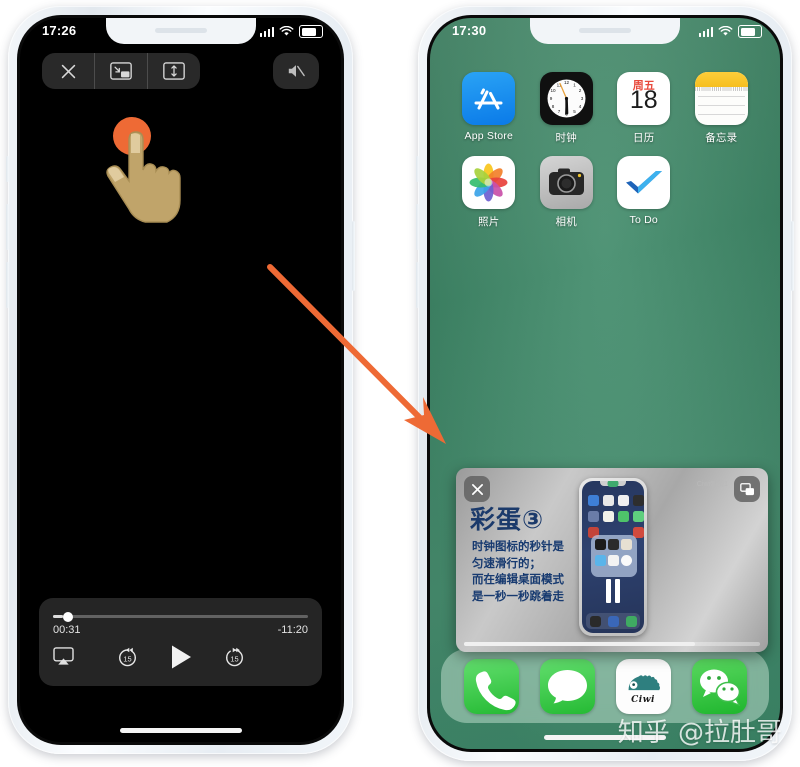 The height and width of the screenshot is (767, 800). Describe the element at coordinates (67, 630) in the screenshot. I see `elapsed-time: 00:31` at that location.